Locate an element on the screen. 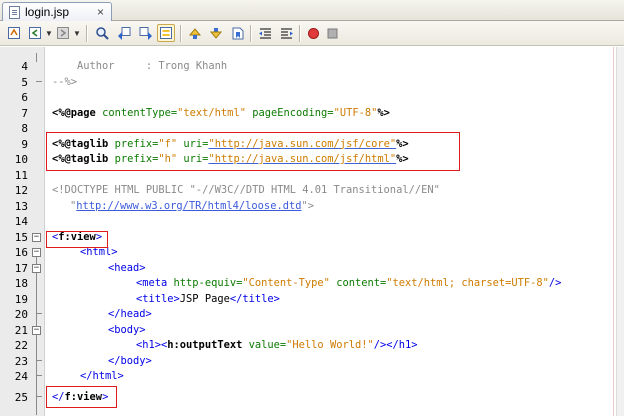 The height and width of the screenshot is (416, 624). code-line: 4 Author : Trong Khanh is located at coordinates (305, 67).